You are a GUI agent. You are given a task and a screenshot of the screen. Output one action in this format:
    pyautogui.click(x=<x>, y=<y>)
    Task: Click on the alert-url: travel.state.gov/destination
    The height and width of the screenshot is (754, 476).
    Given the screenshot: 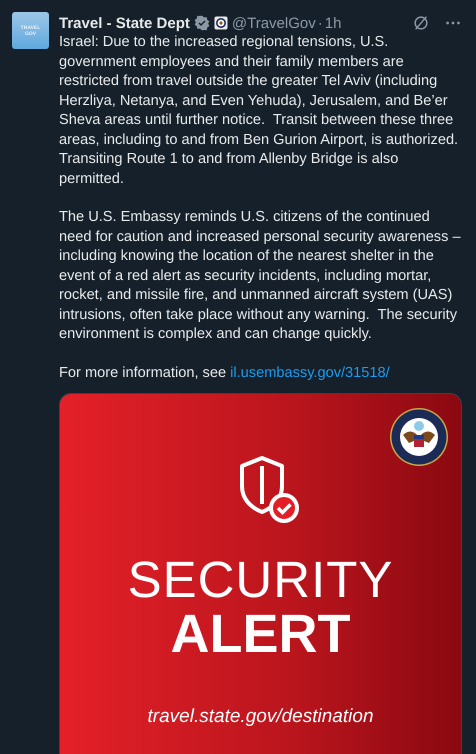 What is the action you would take?
    pyautogui.click(x=260, y=717)
    